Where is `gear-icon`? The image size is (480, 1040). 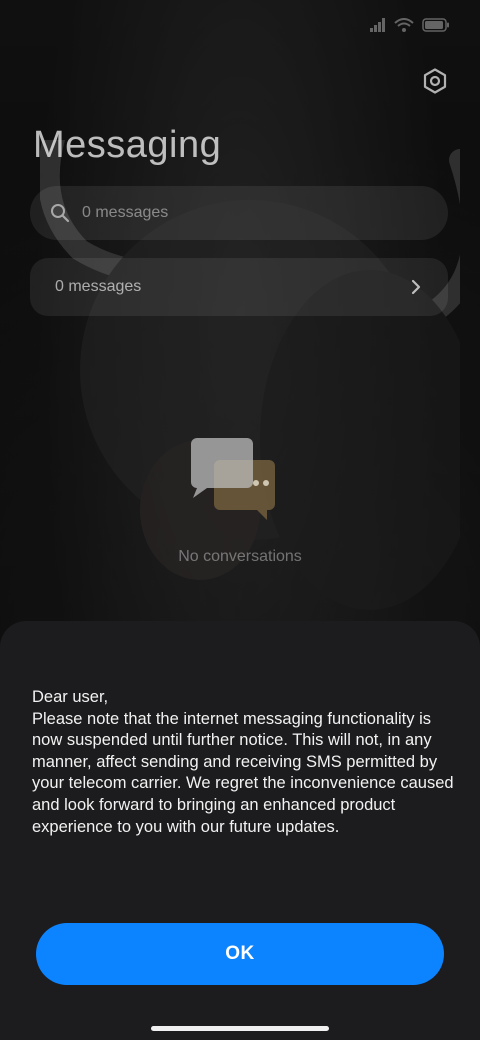 gear-icon is located at coordinates (435, 81).